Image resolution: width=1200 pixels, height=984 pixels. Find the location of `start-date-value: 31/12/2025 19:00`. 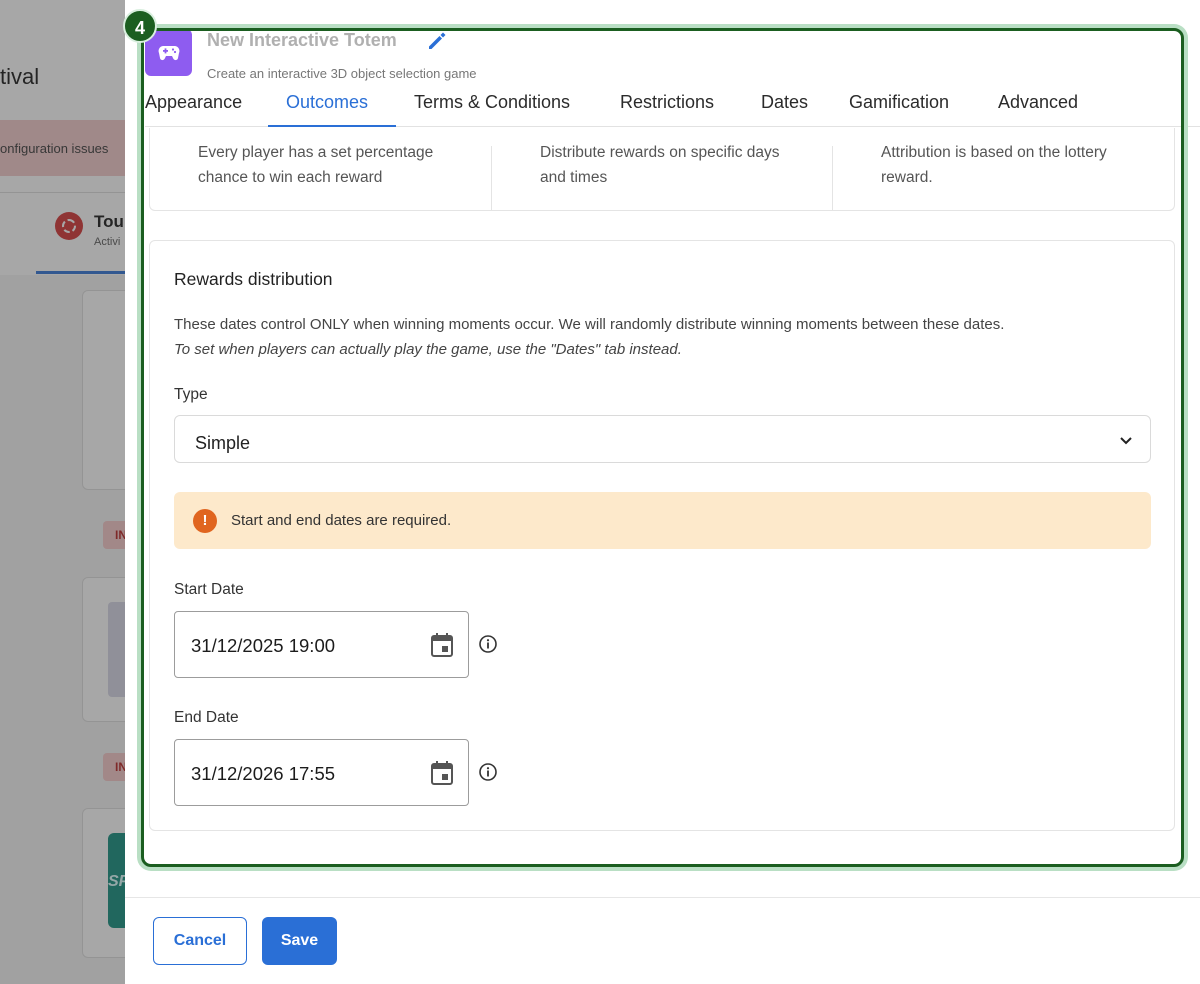

start-date-value: 31/12/2025 19:00 is located at coordinates (263, 645).